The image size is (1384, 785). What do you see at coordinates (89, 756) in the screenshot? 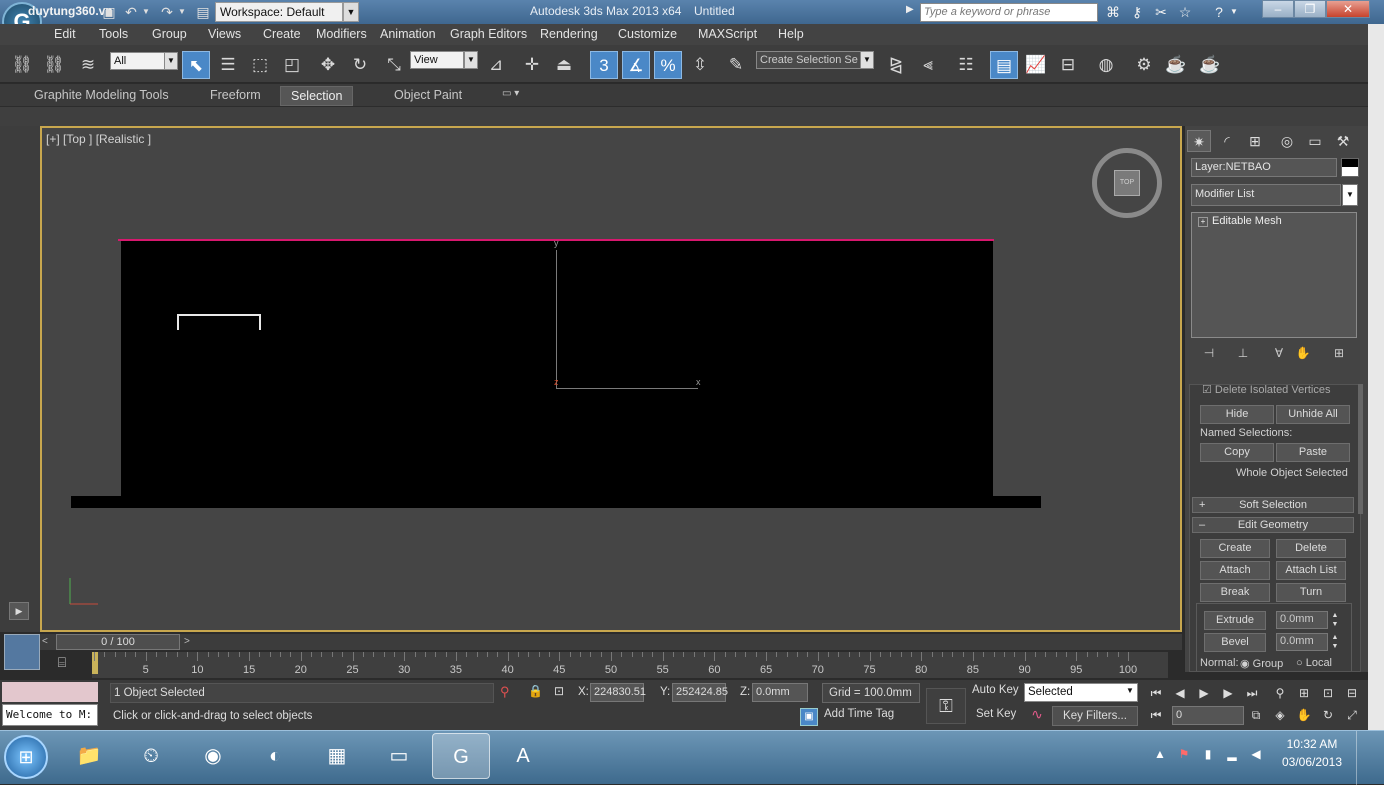
I see `explorer-task-icon: 📁` at bounding box center [89, 756].